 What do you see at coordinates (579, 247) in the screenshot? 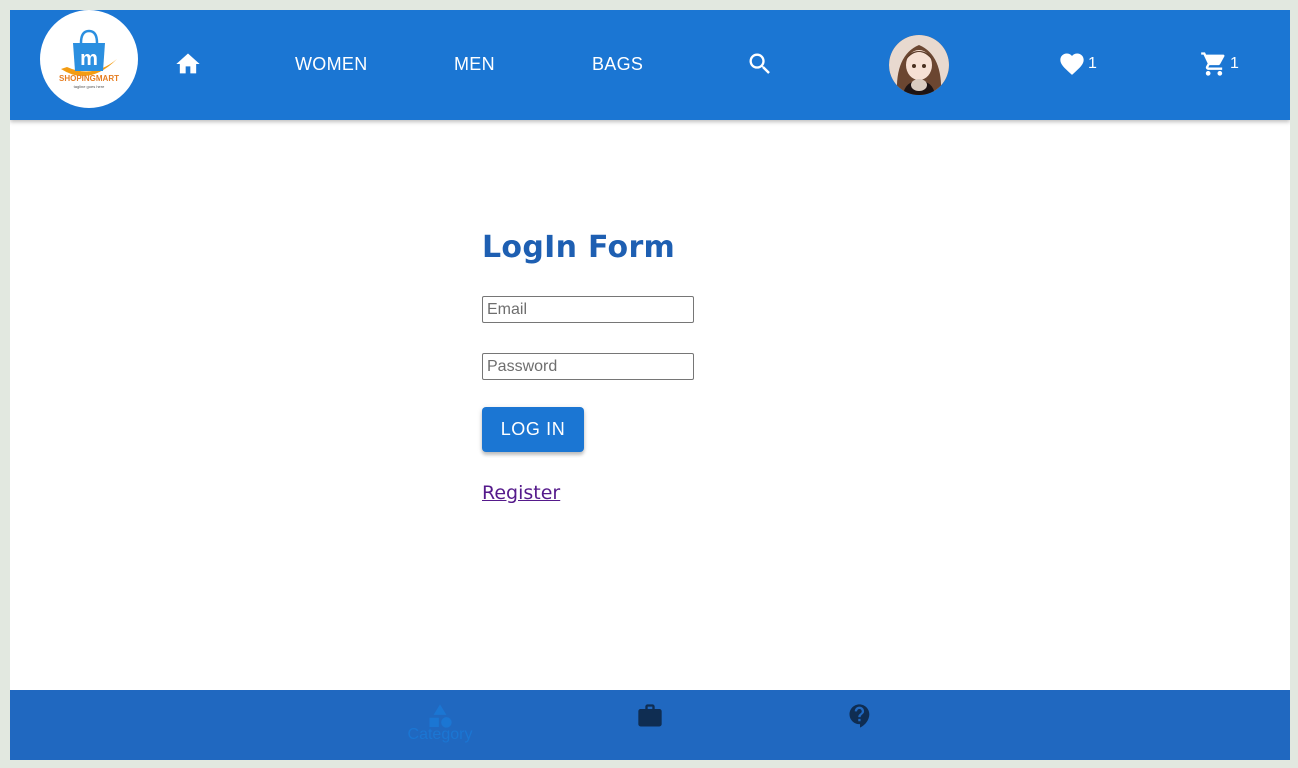
I see `page-title: LogIn Form` at bounding box center [579, 247].